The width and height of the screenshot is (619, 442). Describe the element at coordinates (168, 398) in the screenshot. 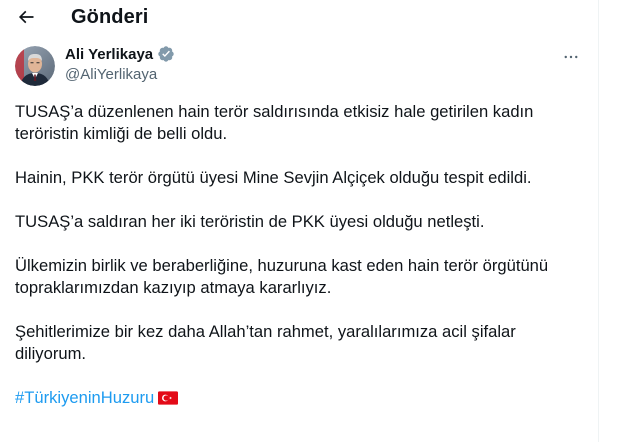

I see `turkey-flag-icon` at that location.